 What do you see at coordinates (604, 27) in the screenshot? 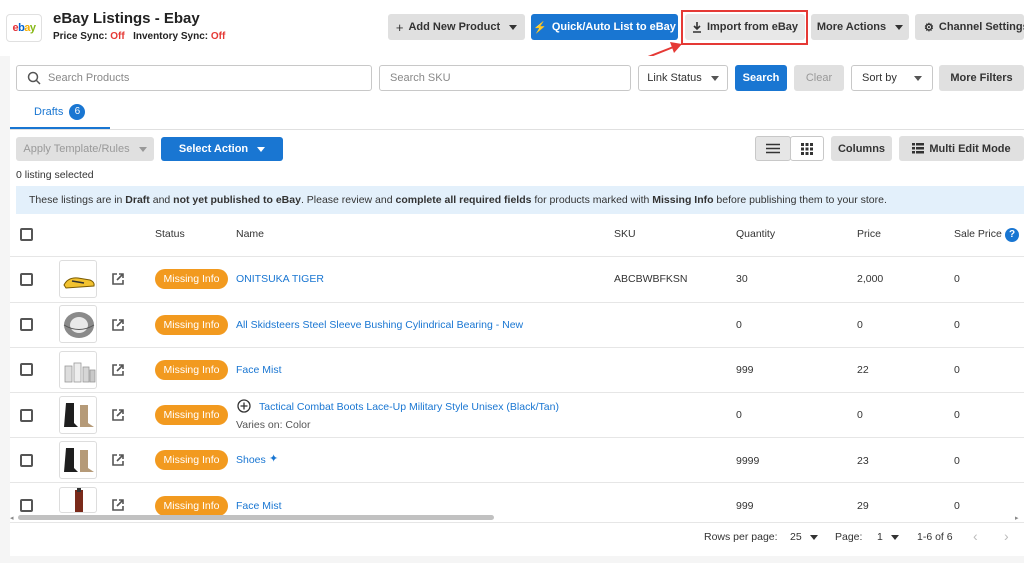
I see `quick-list-button: ⚡ Quick/Auto List to eBay` at bounding box center [604, 27].